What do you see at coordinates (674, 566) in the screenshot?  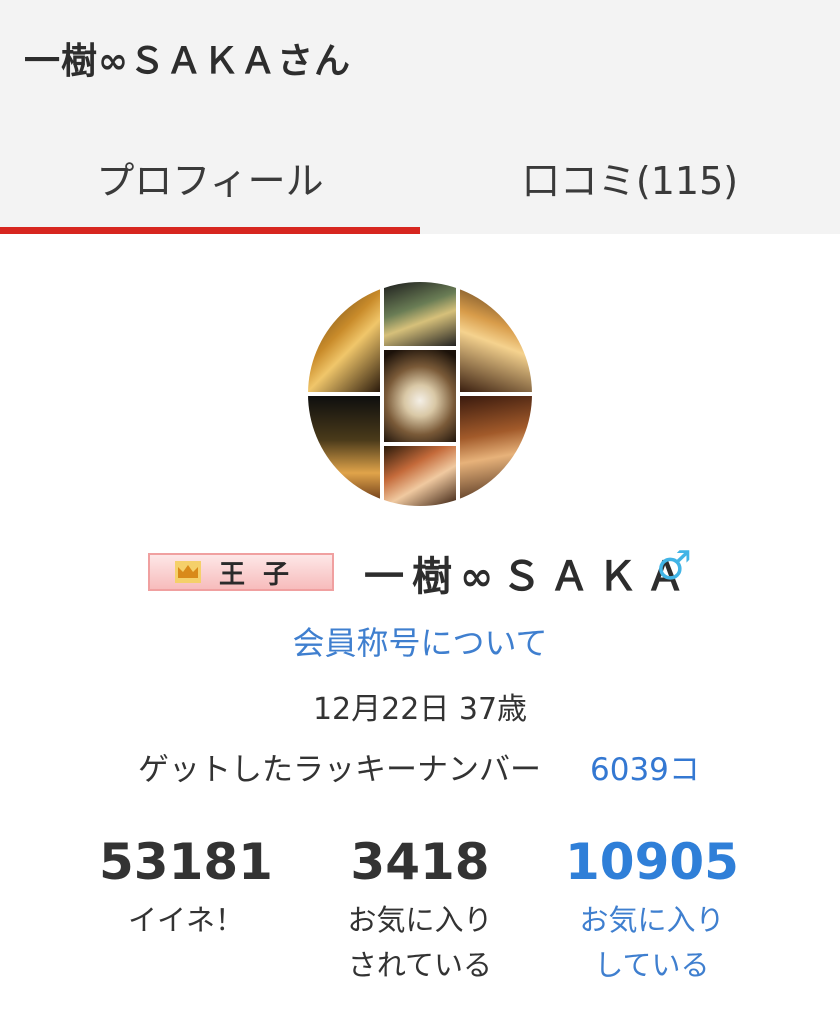 I see `male-gender-icon: ♂` at bounding box center [674, 566].